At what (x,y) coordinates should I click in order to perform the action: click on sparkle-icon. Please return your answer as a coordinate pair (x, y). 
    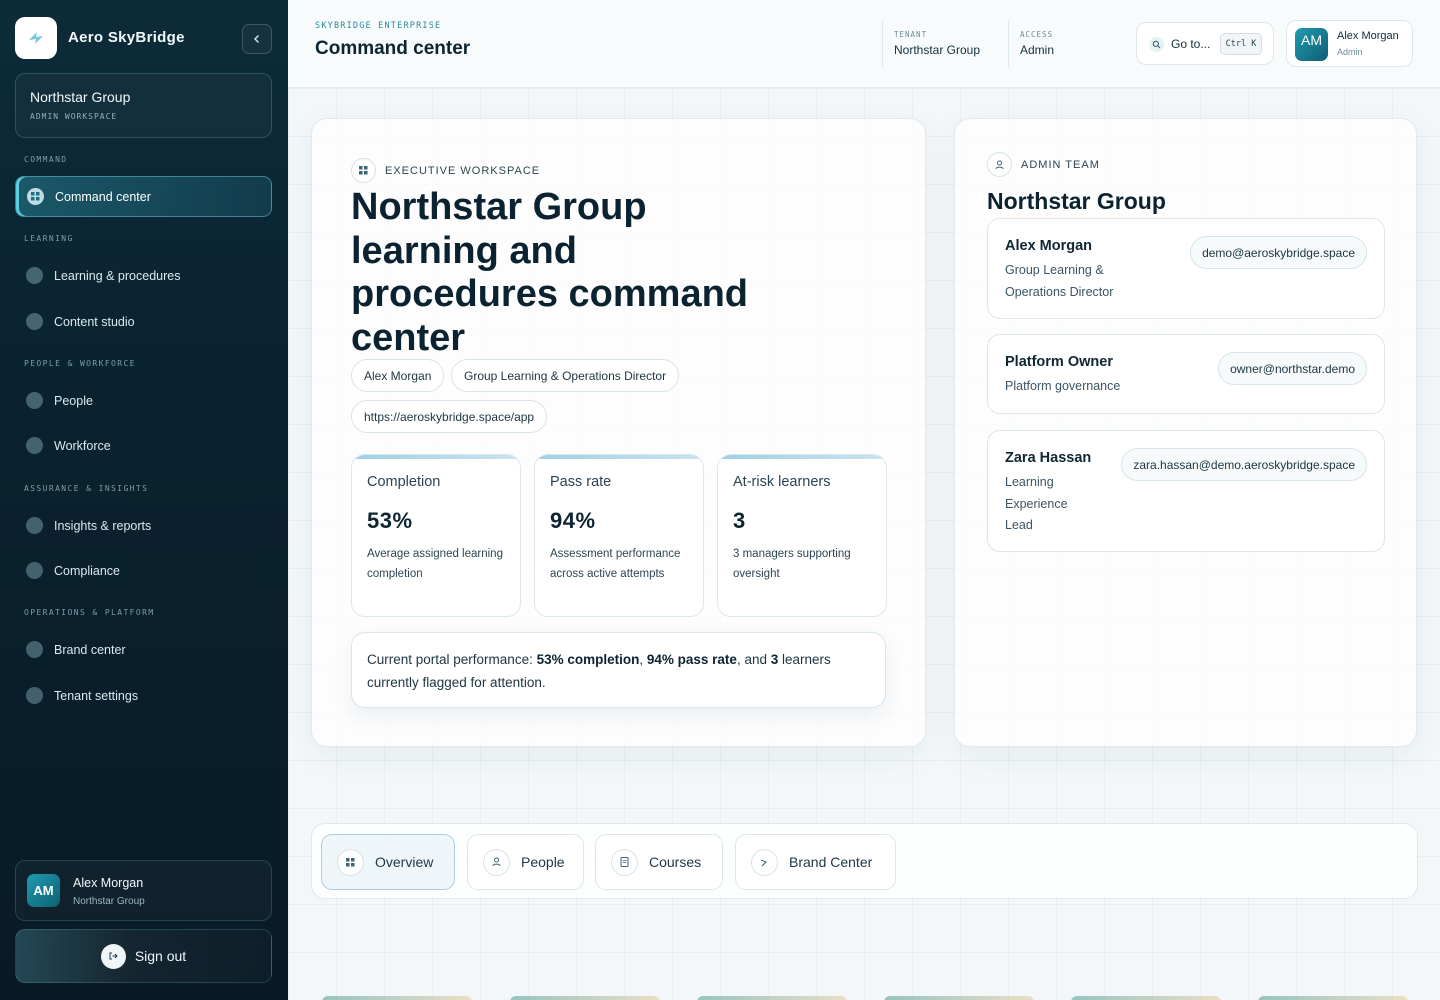
    Looking at the image, I should click on (34, 321).